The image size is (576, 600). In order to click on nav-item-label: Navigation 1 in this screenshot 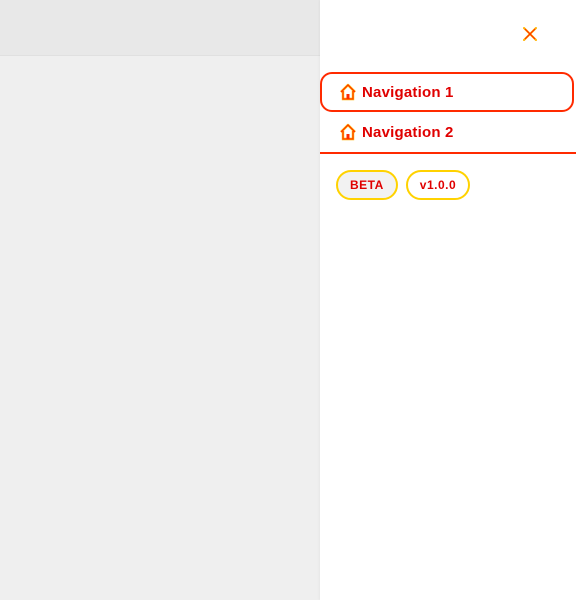, I will do `click(408, 92)`.